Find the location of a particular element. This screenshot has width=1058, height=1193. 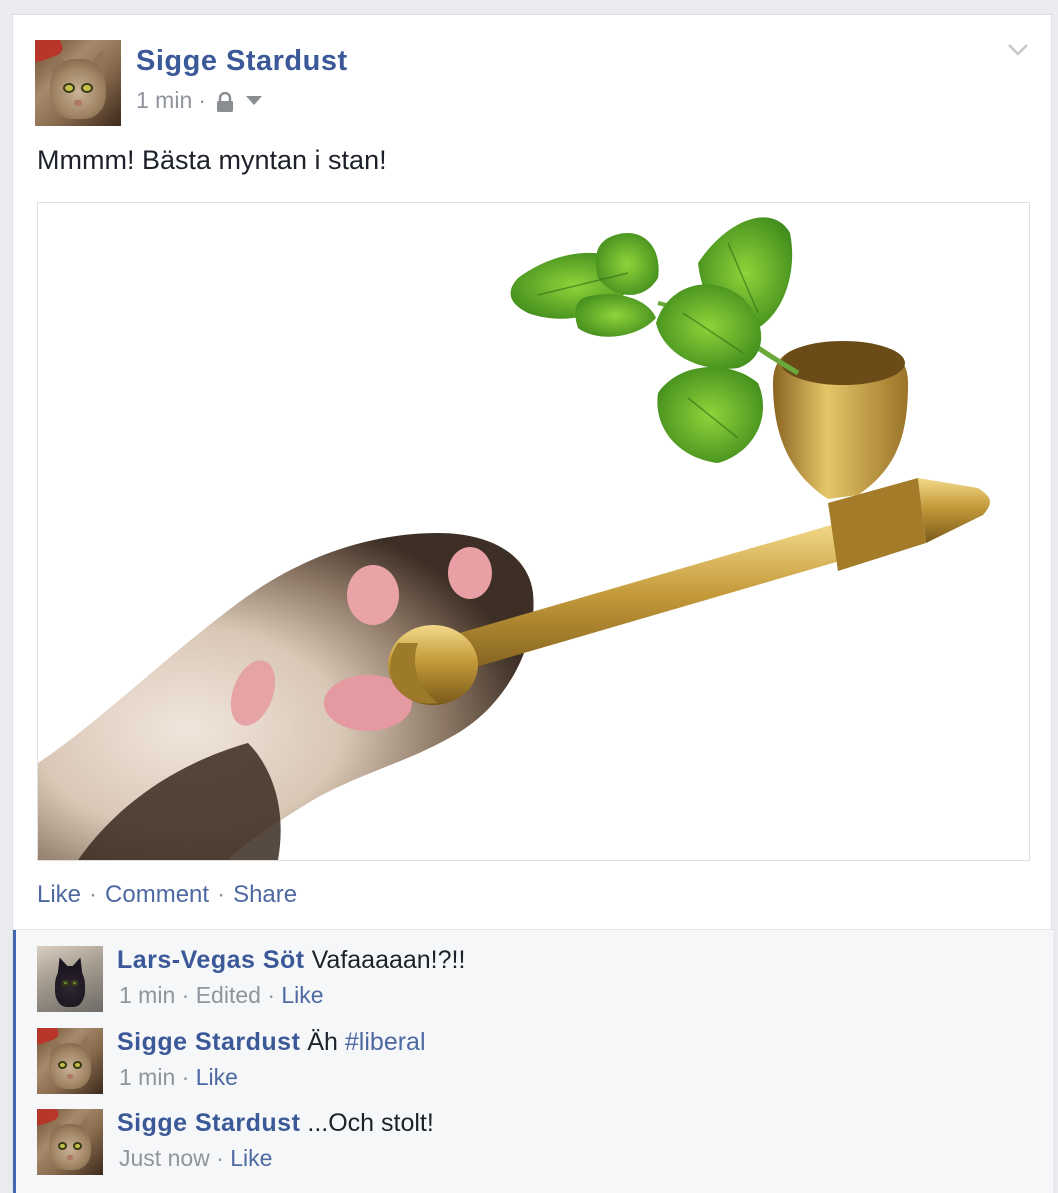

comment-edited: Edited is located at coordinates (228, 995).